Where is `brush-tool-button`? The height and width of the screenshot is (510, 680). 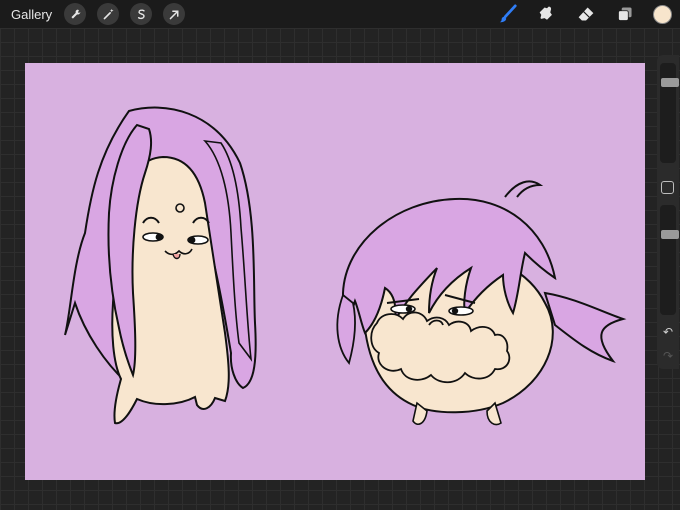 brush-tool-button is located at coordinates (508, 14).